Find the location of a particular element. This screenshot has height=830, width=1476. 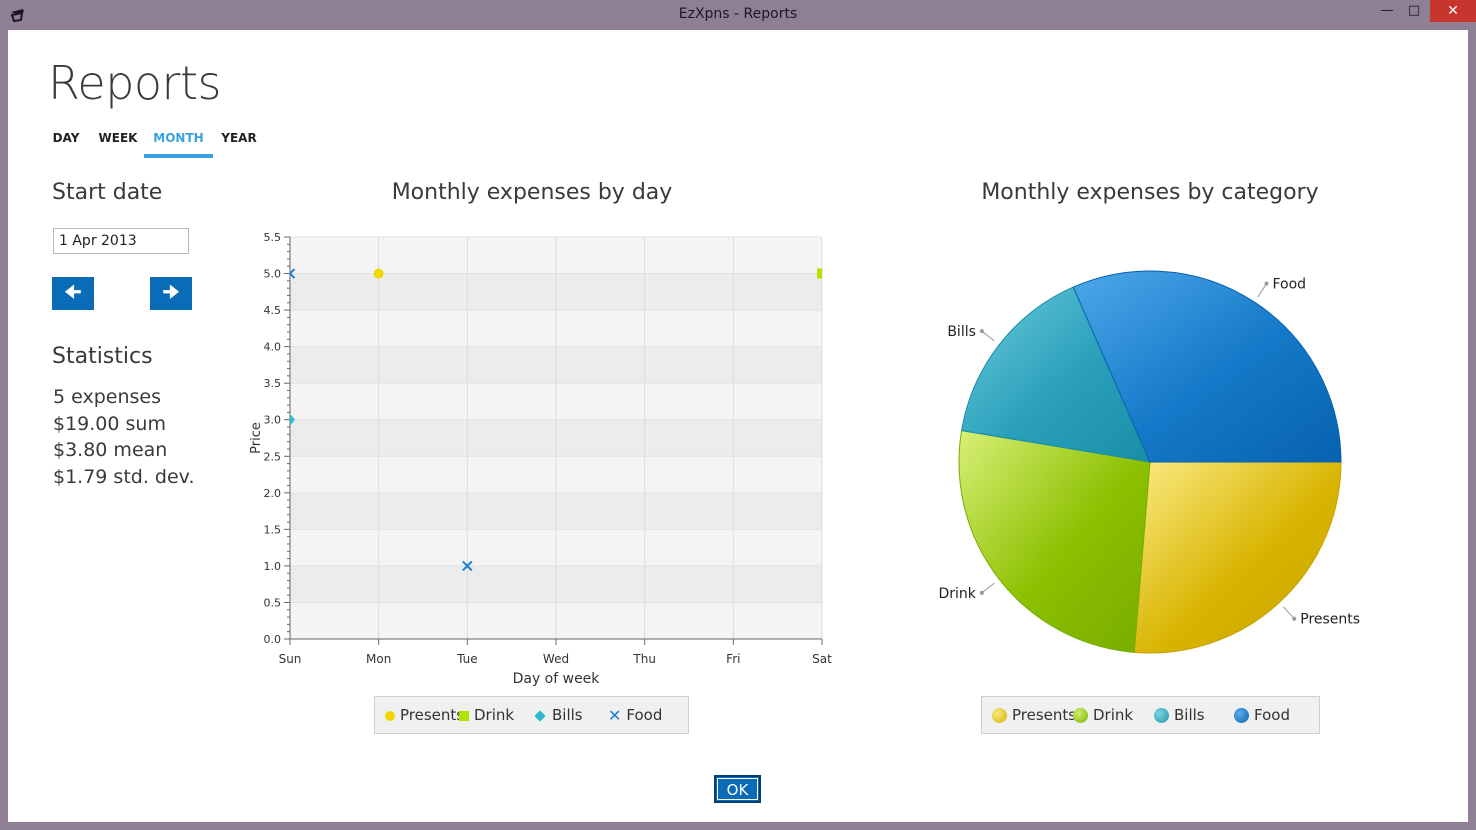

x-tick-label: Wed is located at coordinates (556, 659).